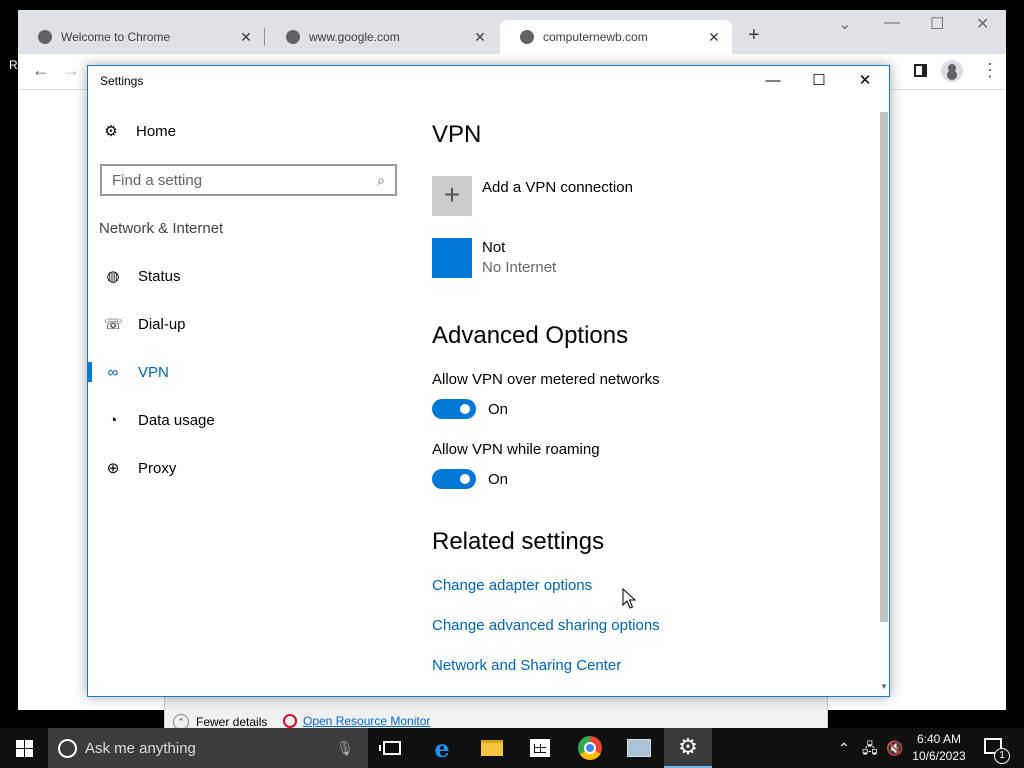  I want to click on system-clock: 6:40 AM 10/6/2023, so click(939, 748).